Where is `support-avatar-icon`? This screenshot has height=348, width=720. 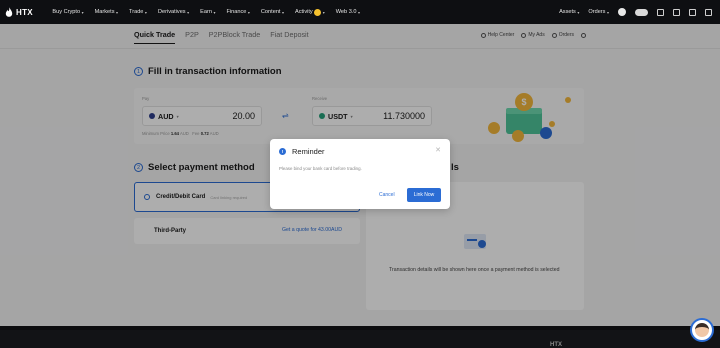
support-avatar-icon is located at coordinates (702, 330).